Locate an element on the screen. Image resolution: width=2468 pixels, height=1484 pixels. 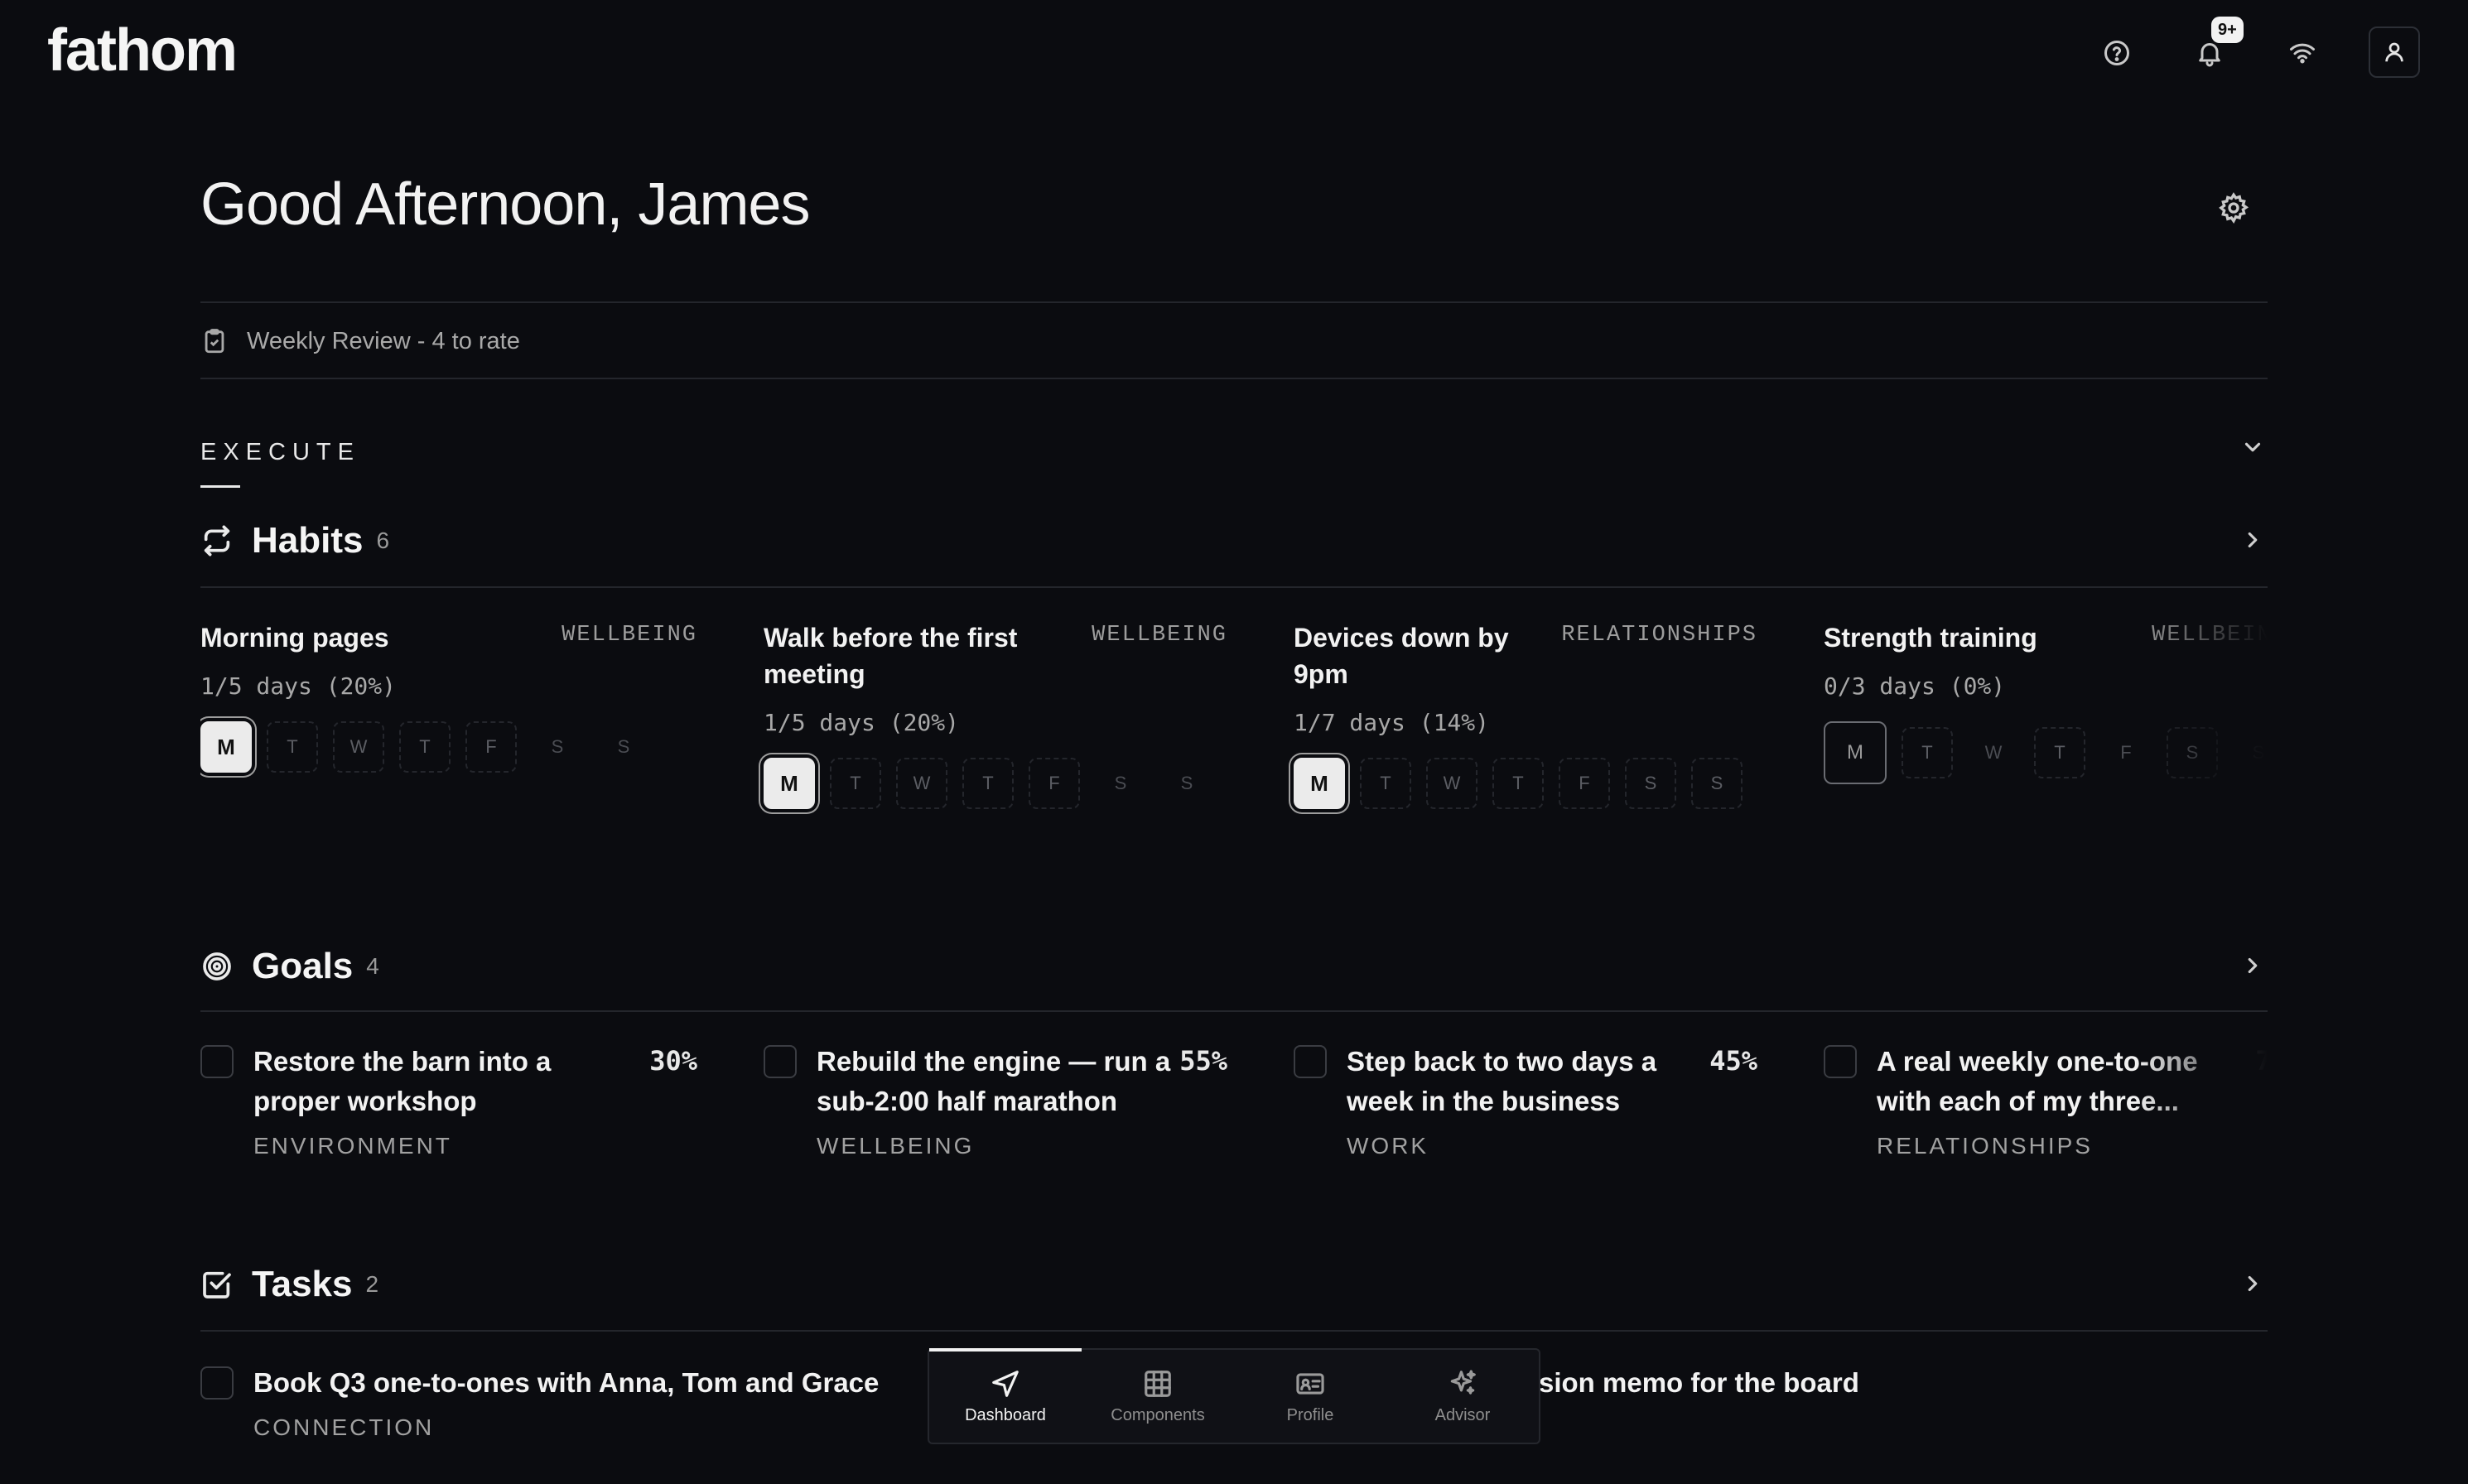
settings-button is located at coordinates (2233, 208).